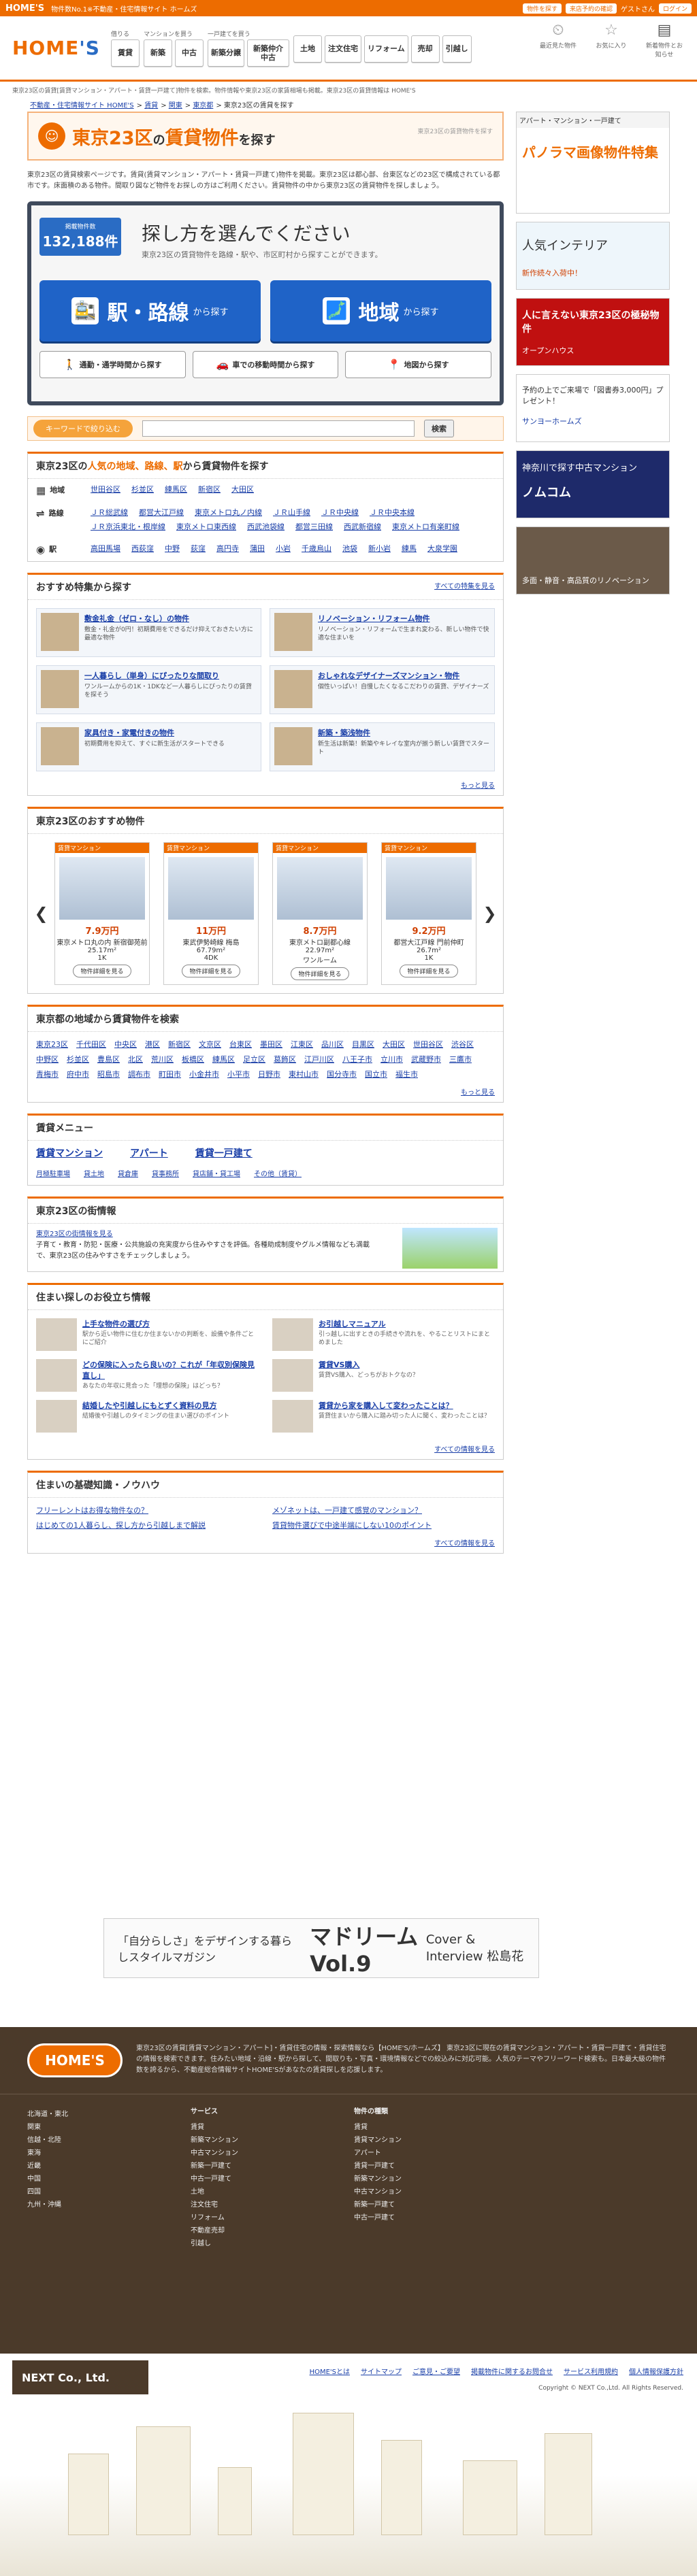 The image size is (697, 2576). Describe the element at coordinates (216, 1173) in the screenshot. I see `menu-sub-link: 貸店舗・貸工場` at that location.